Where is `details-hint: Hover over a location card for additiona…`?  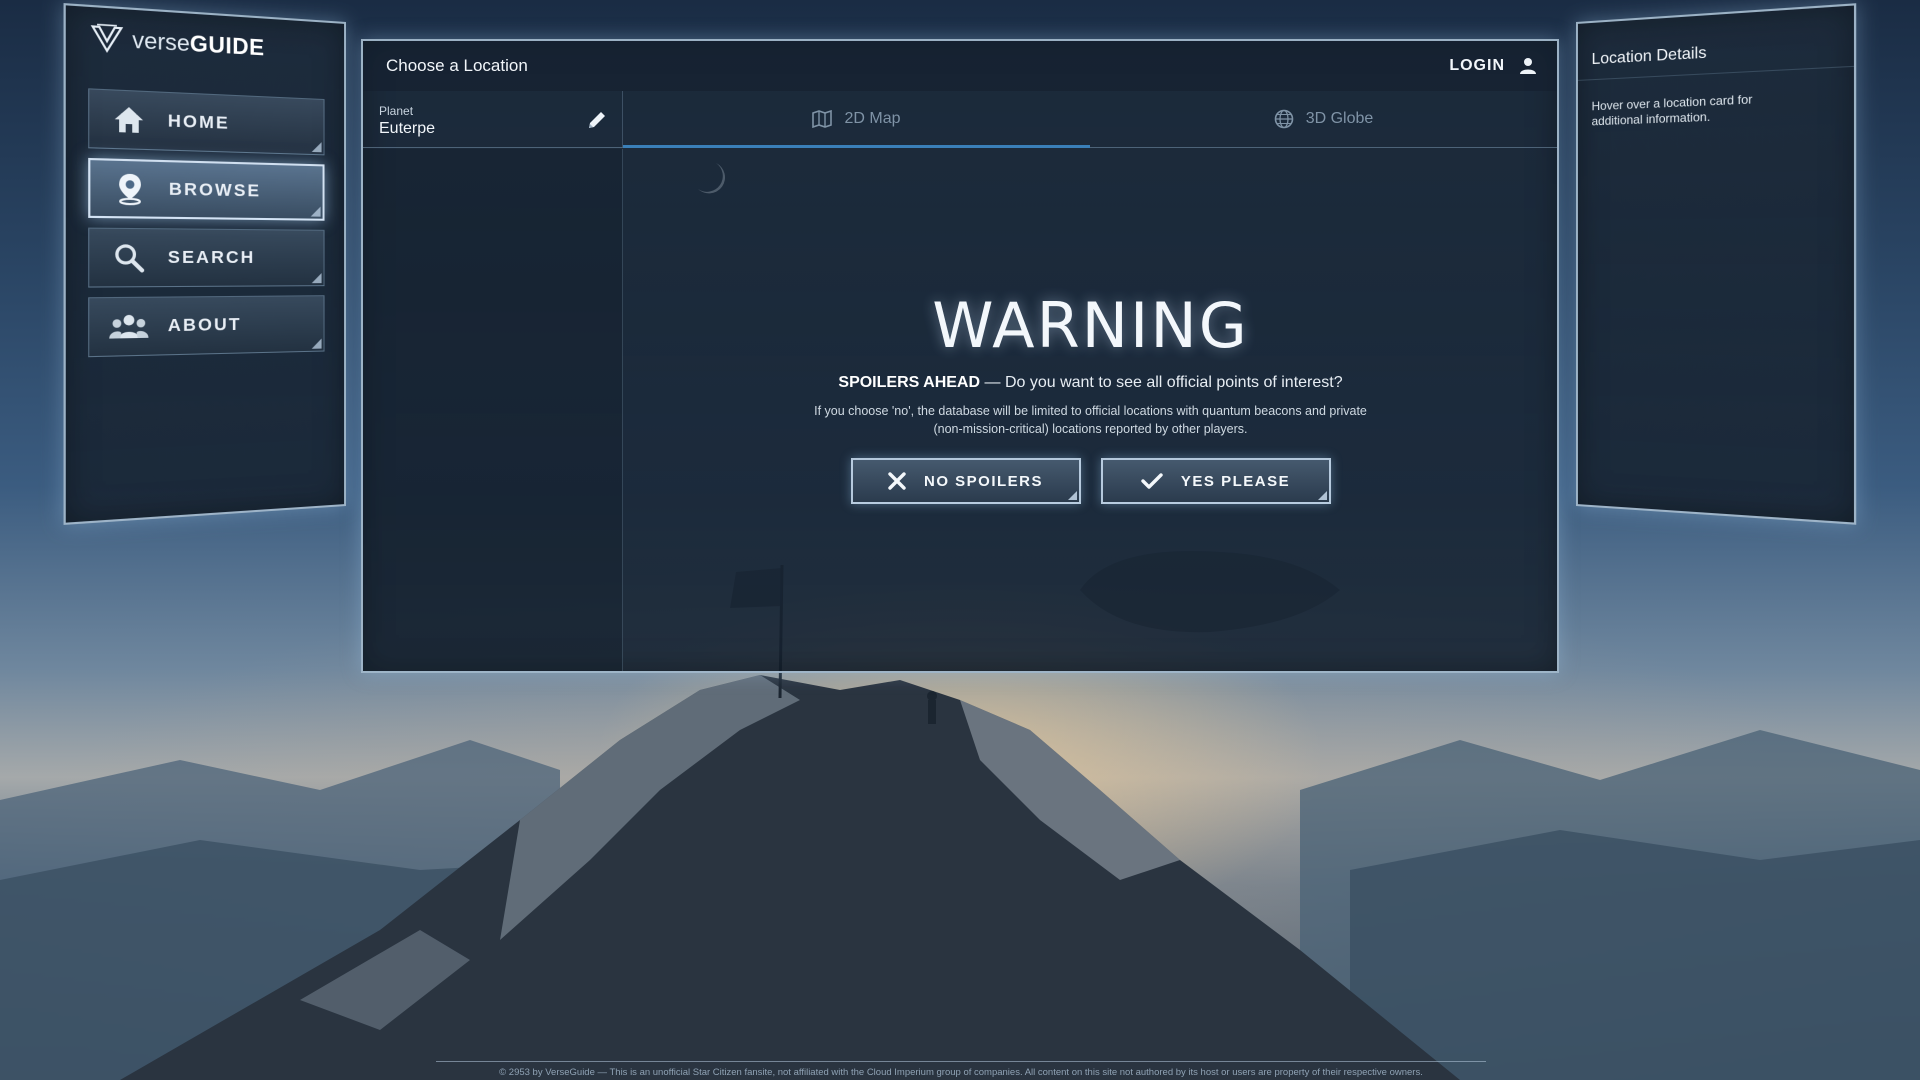 details-hint: Hover over a location card for additiona… is located at coordinates (1672, 110).